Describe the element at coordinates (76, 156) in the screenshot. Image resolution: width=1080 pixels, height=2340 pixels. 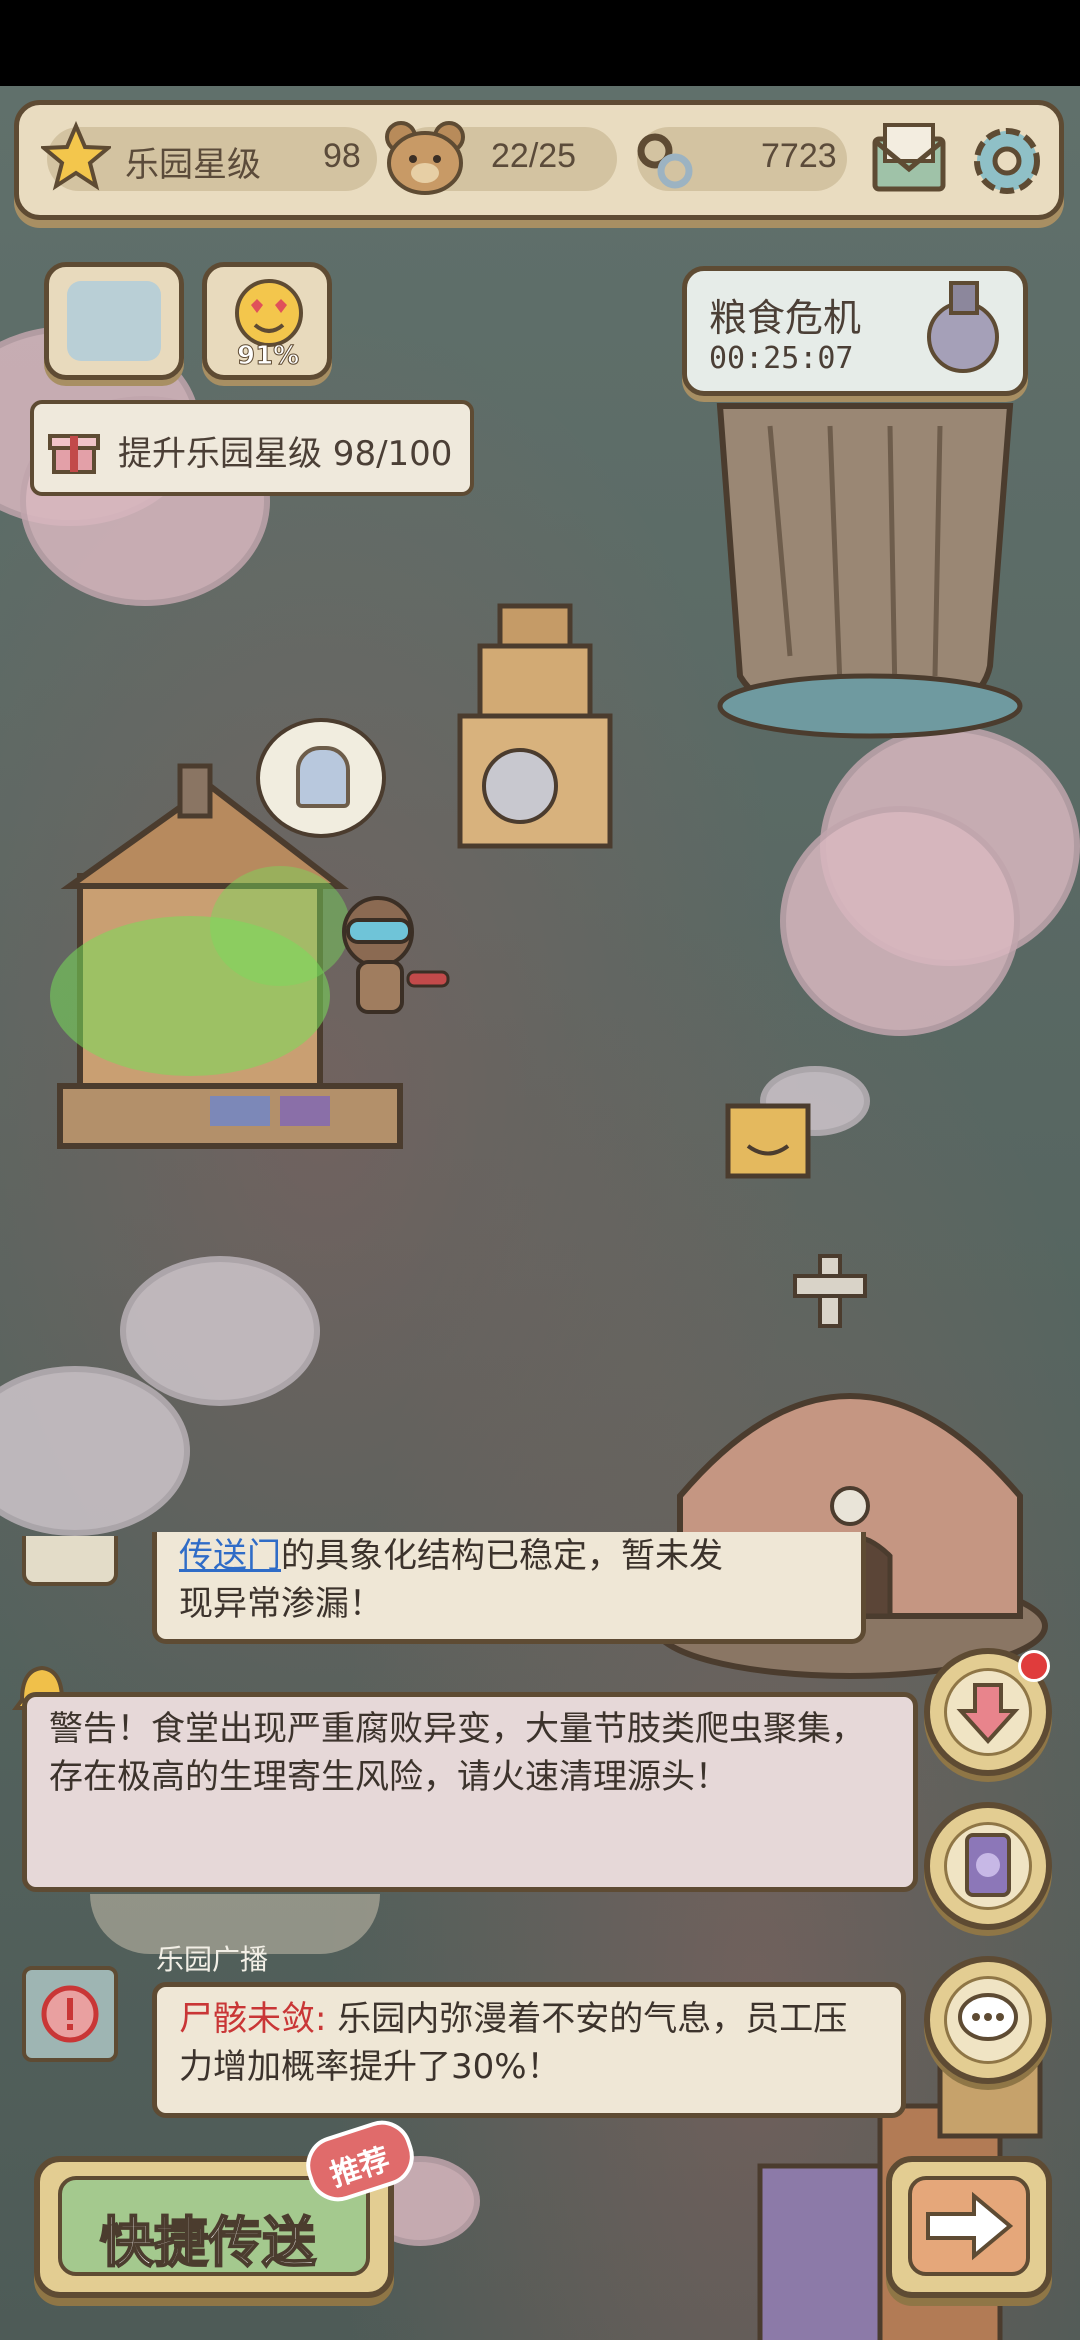
I see `star-icon` at that location.